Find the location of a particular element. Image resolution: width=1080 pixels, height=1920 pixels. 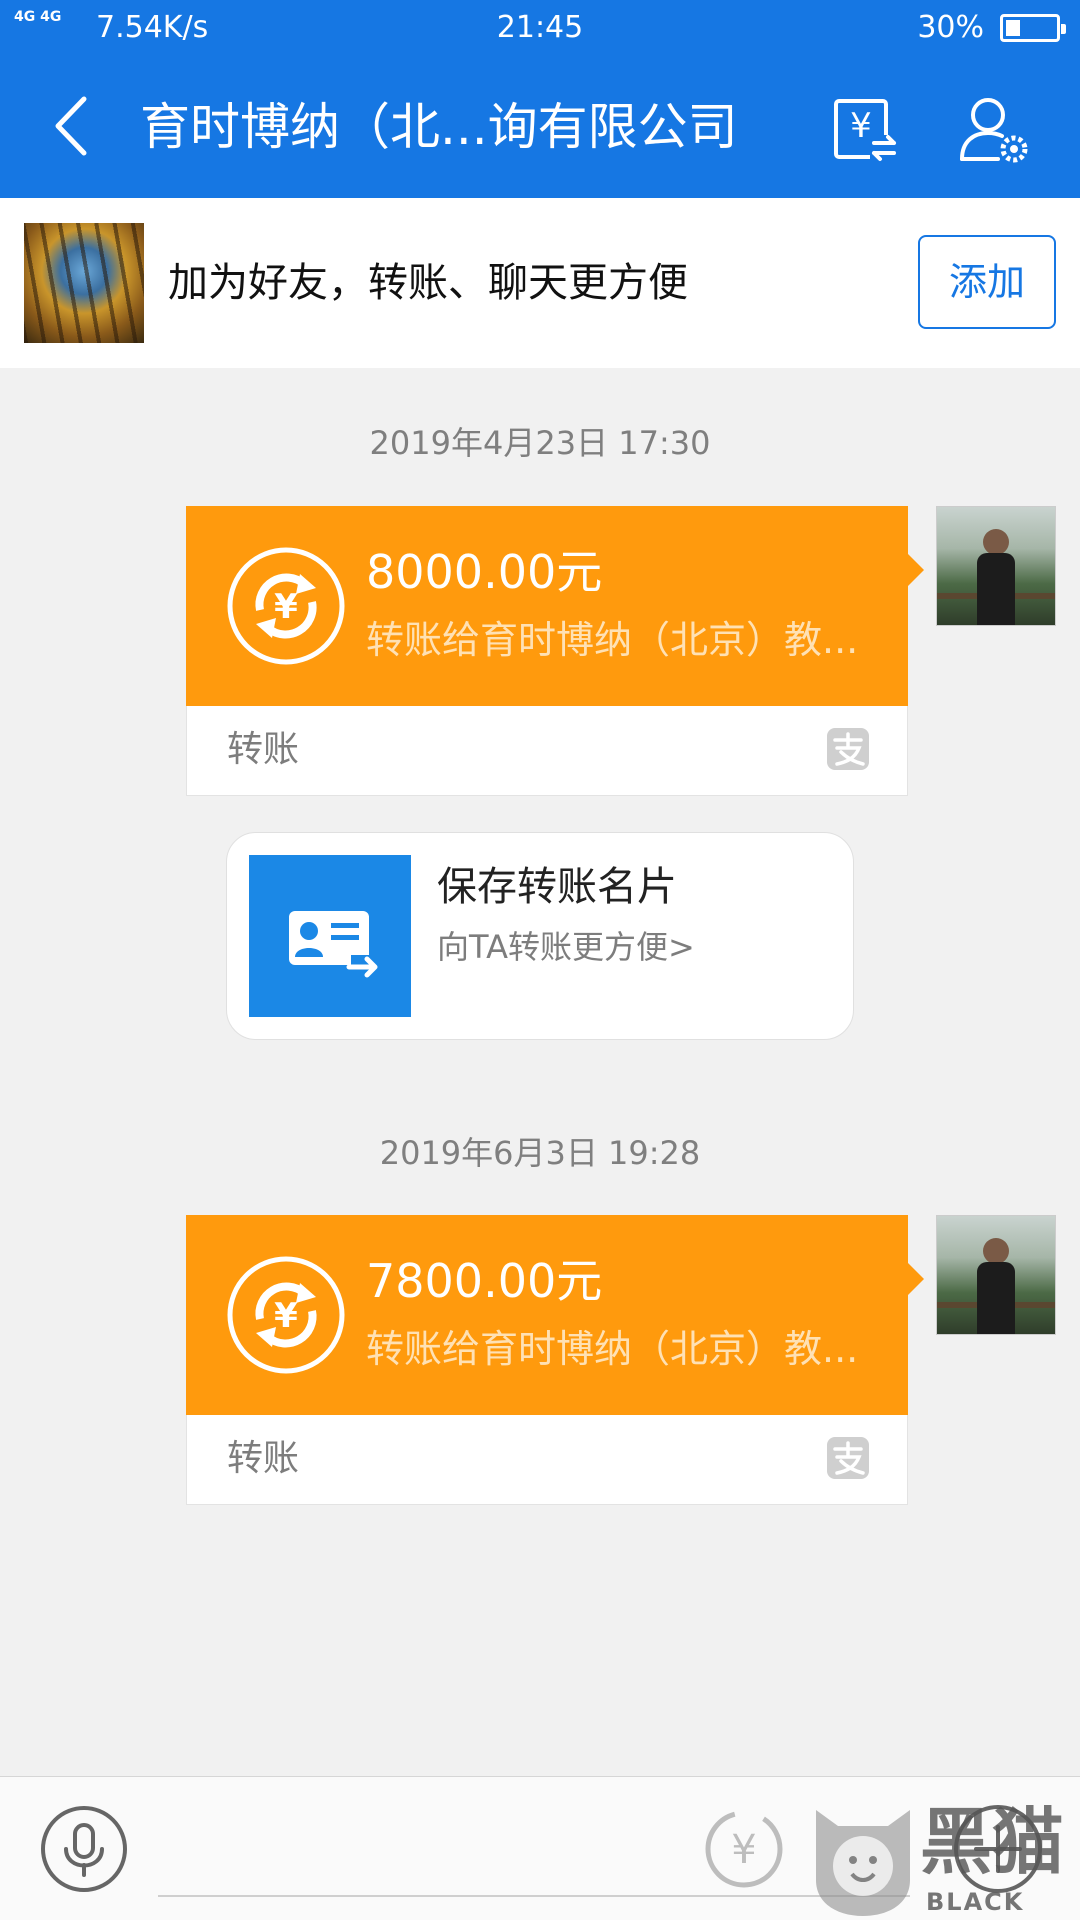

transfer-amount: 8000.00元 is located at coordinates (484, 572).